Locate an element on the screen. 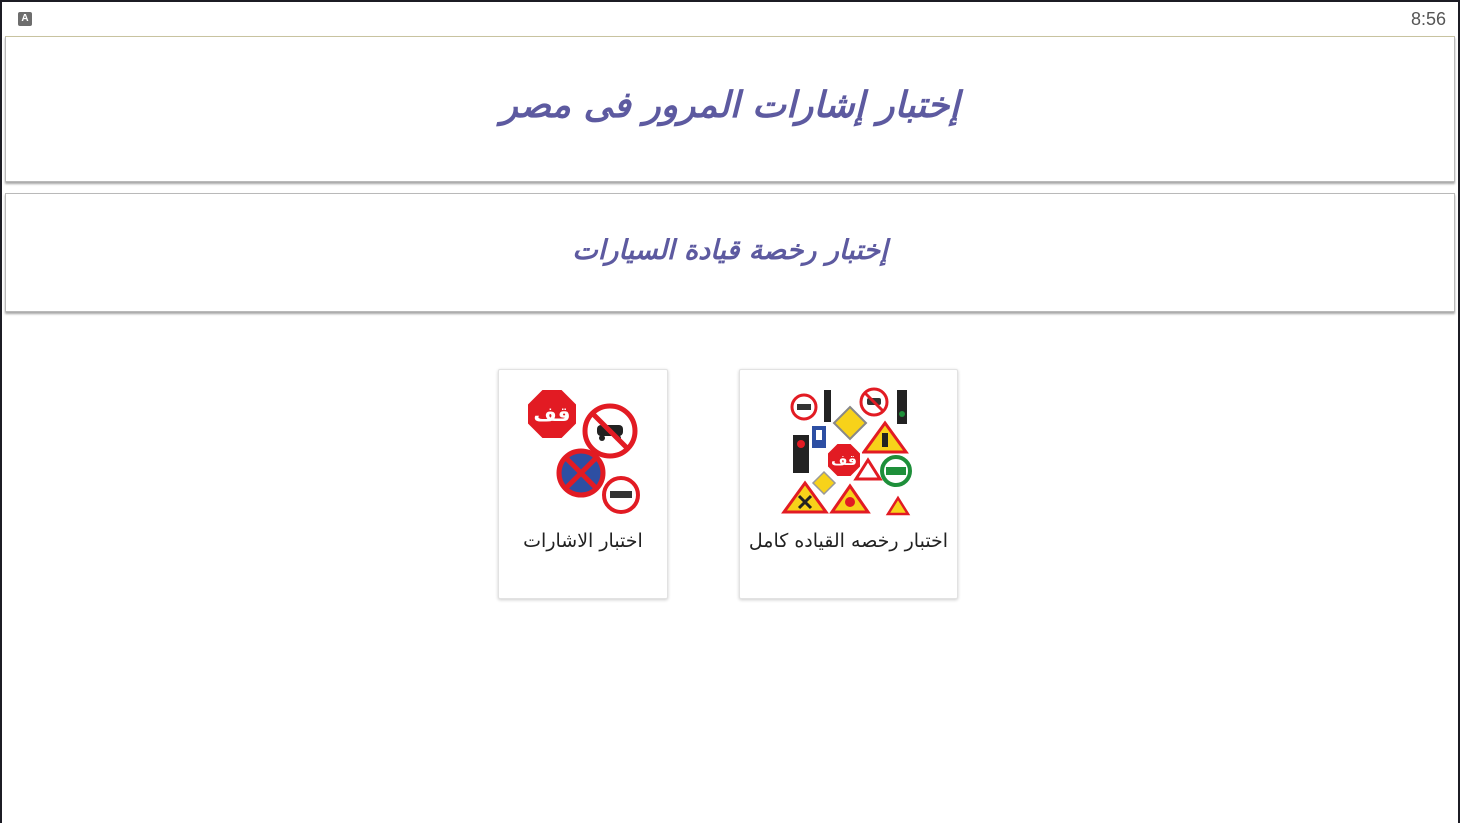  full-license-test-card: قف اختبار رخصه القياده كامل is located at coordinates (848, 484).